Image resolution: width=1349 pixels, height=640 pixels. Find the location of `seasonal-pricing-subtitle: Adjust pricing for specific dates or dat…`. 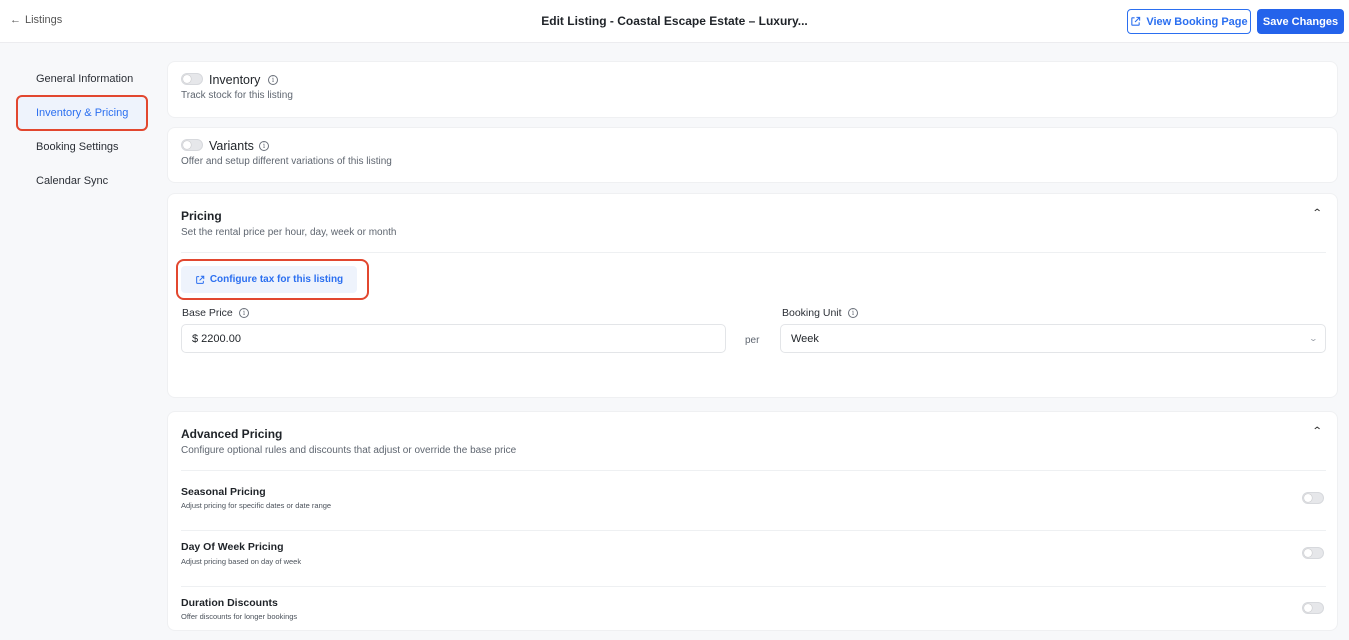

seasonal-pricing-subtitle: Adjust pricing for specific dates or dat… is located at coordinates (256, 505).